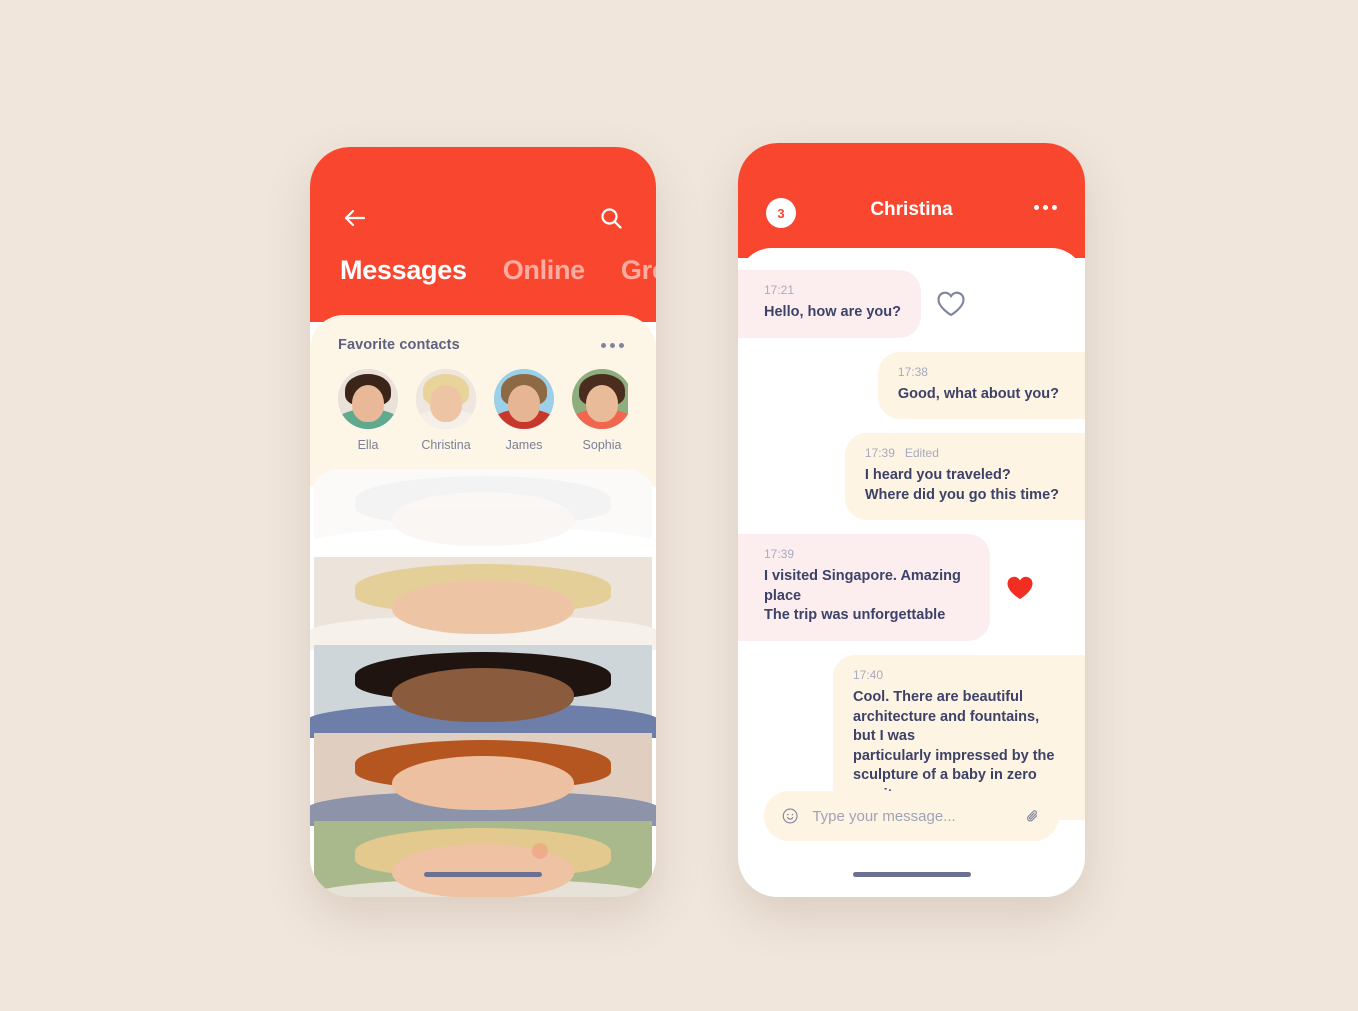 This screenshot has height=1011, width=1358. Describe the element at coordinates (403, 270) in the screenshot. I see `tab-messages: Messages` at that location.